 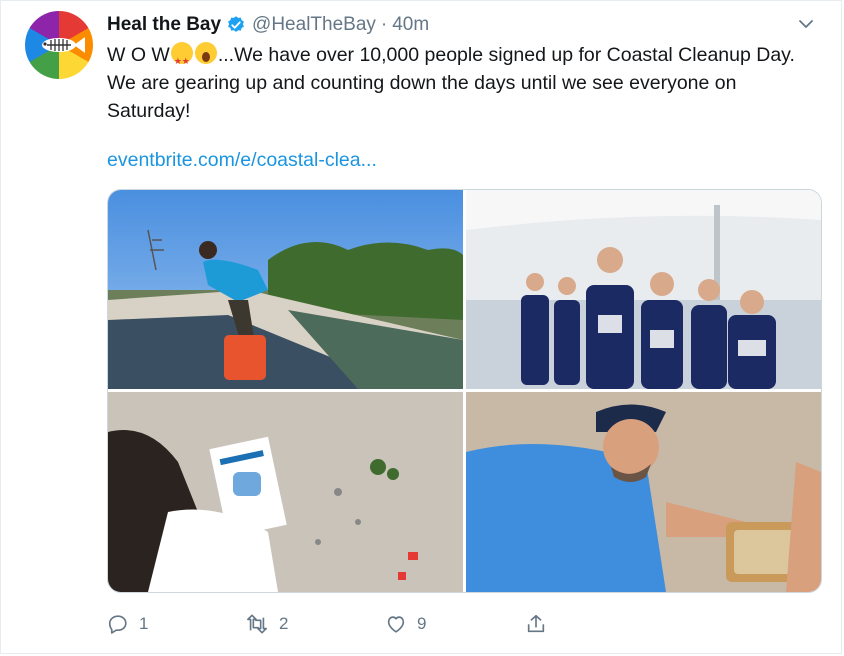 What do you see at coordinates (410, 25) in the screenshot?
I see `timestamp: 40m` at bounding box center [410, 25].